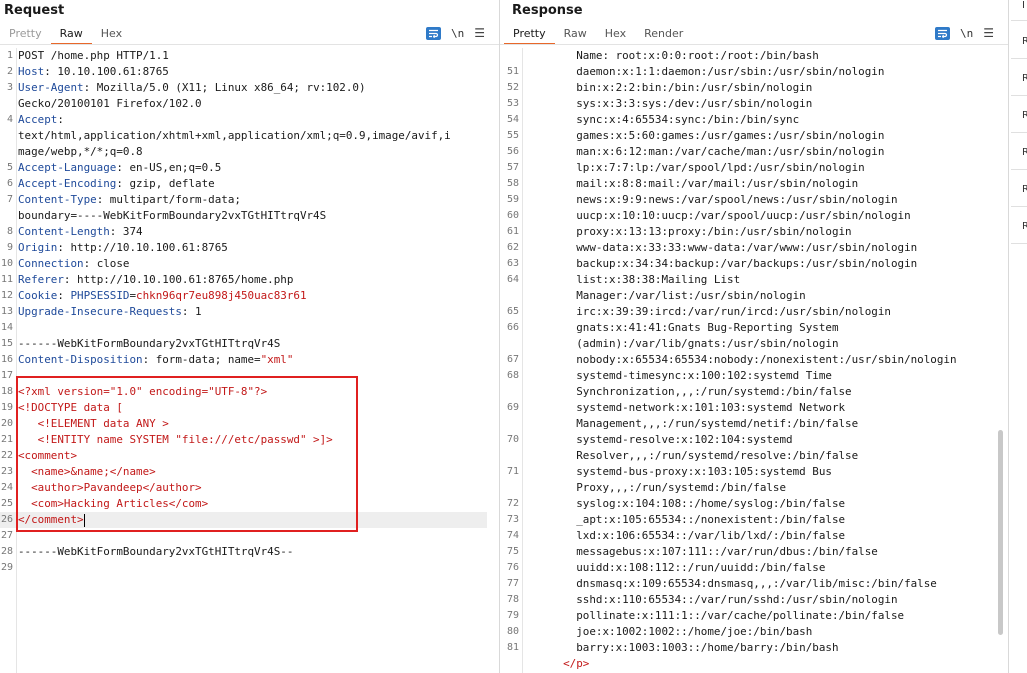  What do you see at coordinates (93, 56) in the screenshot?
I see `code-text: POST /home.php HTTP/1.1` at bounding box center [93, 56].